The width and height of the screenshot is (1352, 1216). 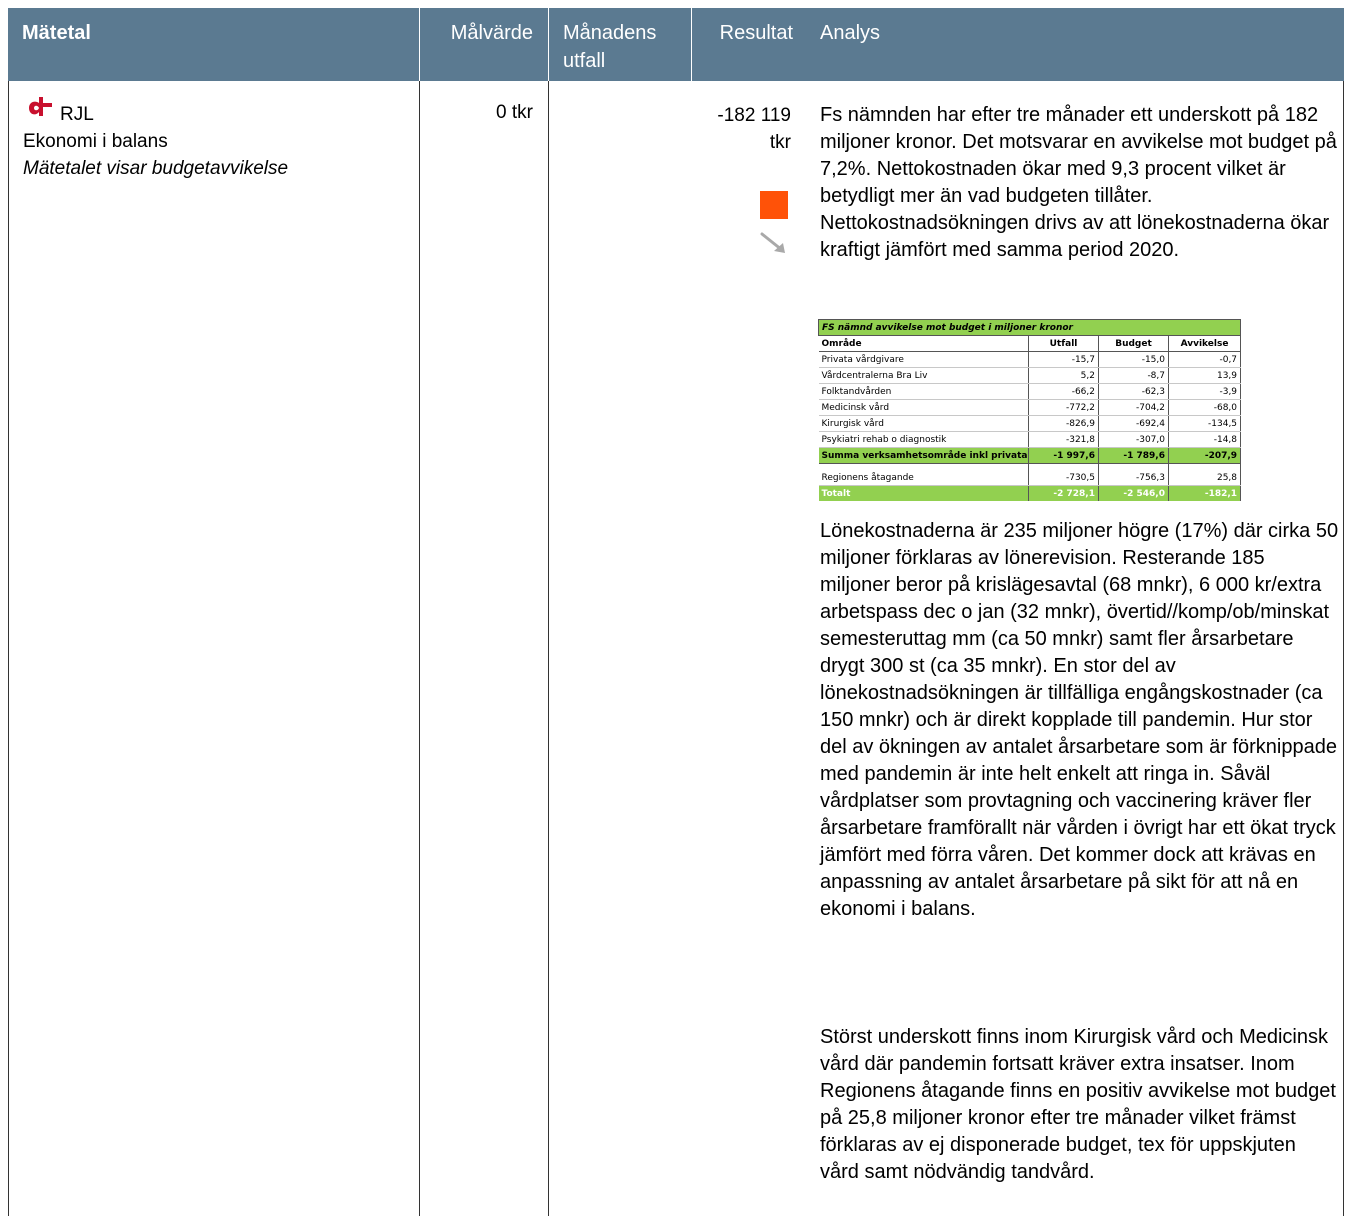 What do you see at coordinates (923, 407) in the screenshot?
I see `cell: Medicinsk vård` at bounding box center [923, 407].